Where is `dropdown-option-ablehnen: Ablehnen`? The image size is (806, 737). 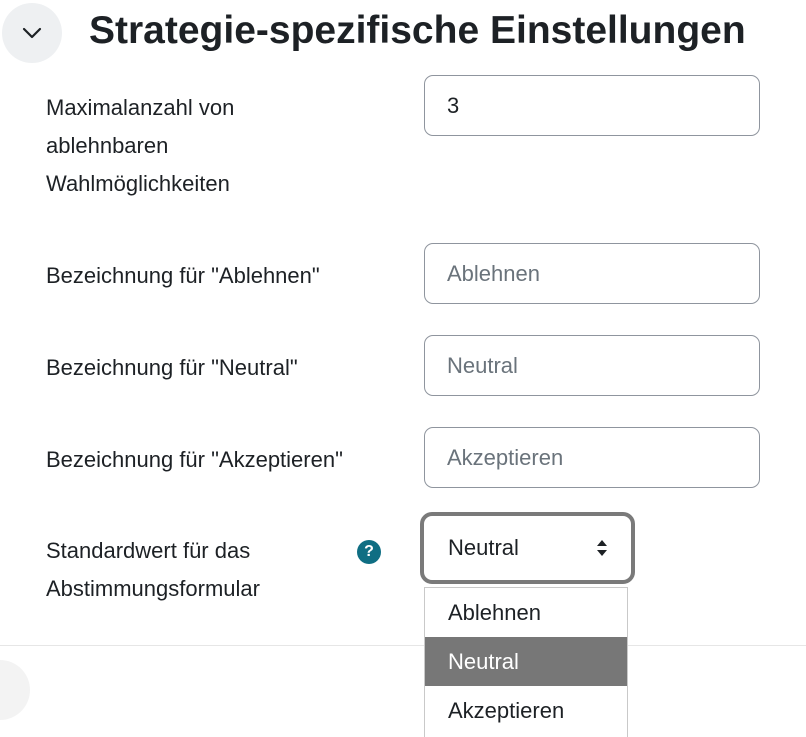 dropdown-option-ablehnen: Ablehnen is located at coordinates (526, 612).